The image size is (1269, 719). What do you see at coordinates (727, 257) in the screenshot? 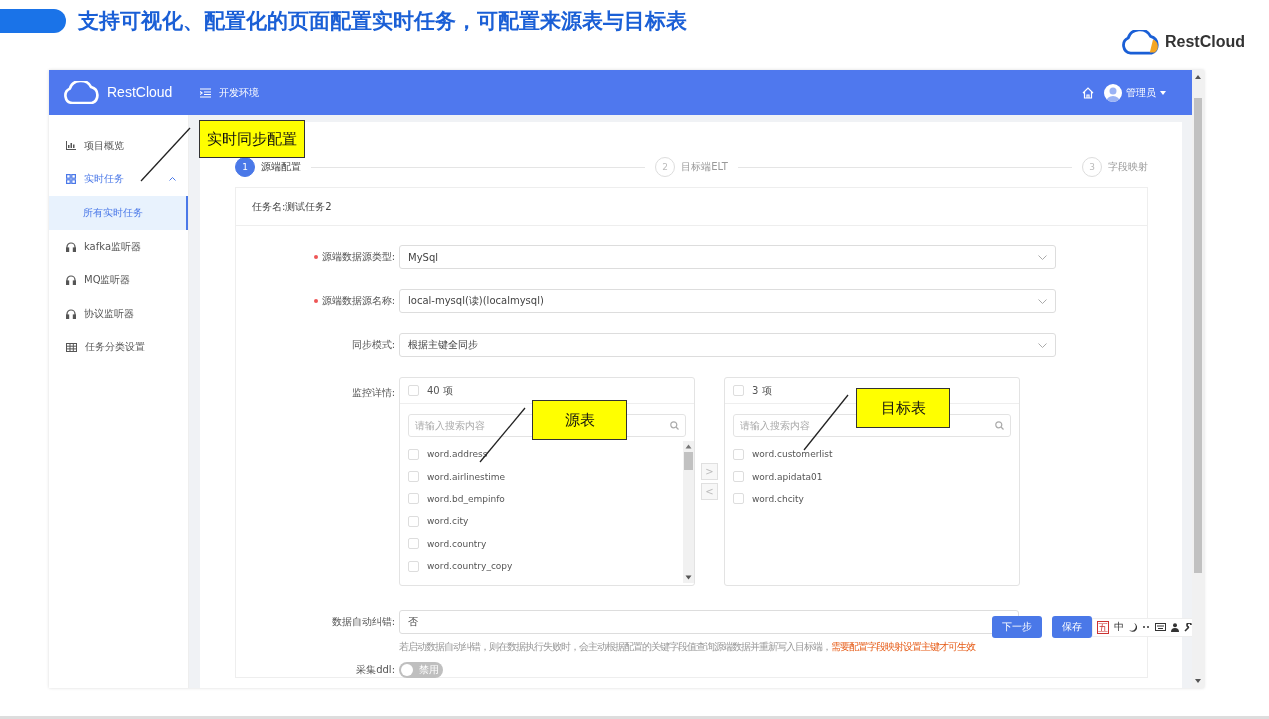
I see `select-field: MySql` at bounding box center [727, 257].